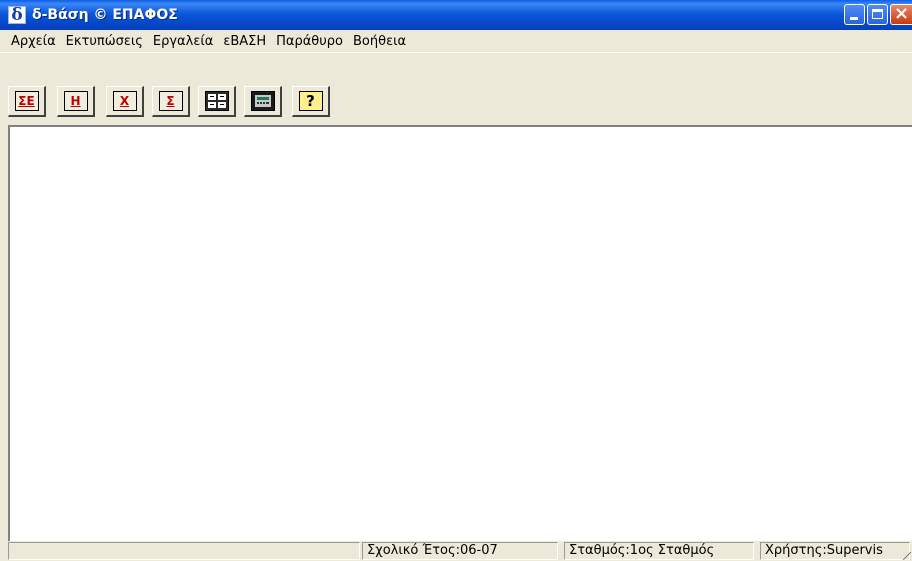 The width and height of the screenshot is (912, 561). What do you see at coordinates (659, 551) in the screenshot?
I see `status-station: Σταθμός:1ος Σταθμός` at bounding box center [659, 551].